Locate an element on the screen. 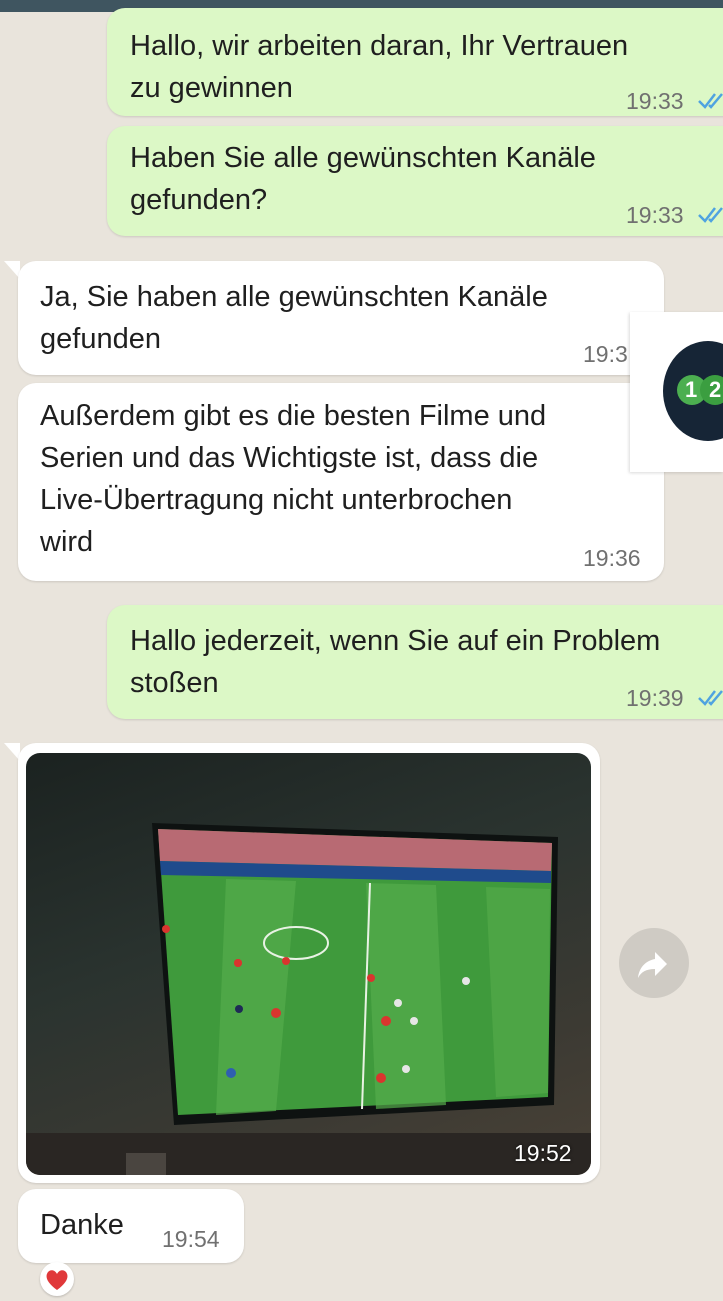 This screenshot has width=723, height=1301. message-text: Danke is located at coordinates (82, 1225).